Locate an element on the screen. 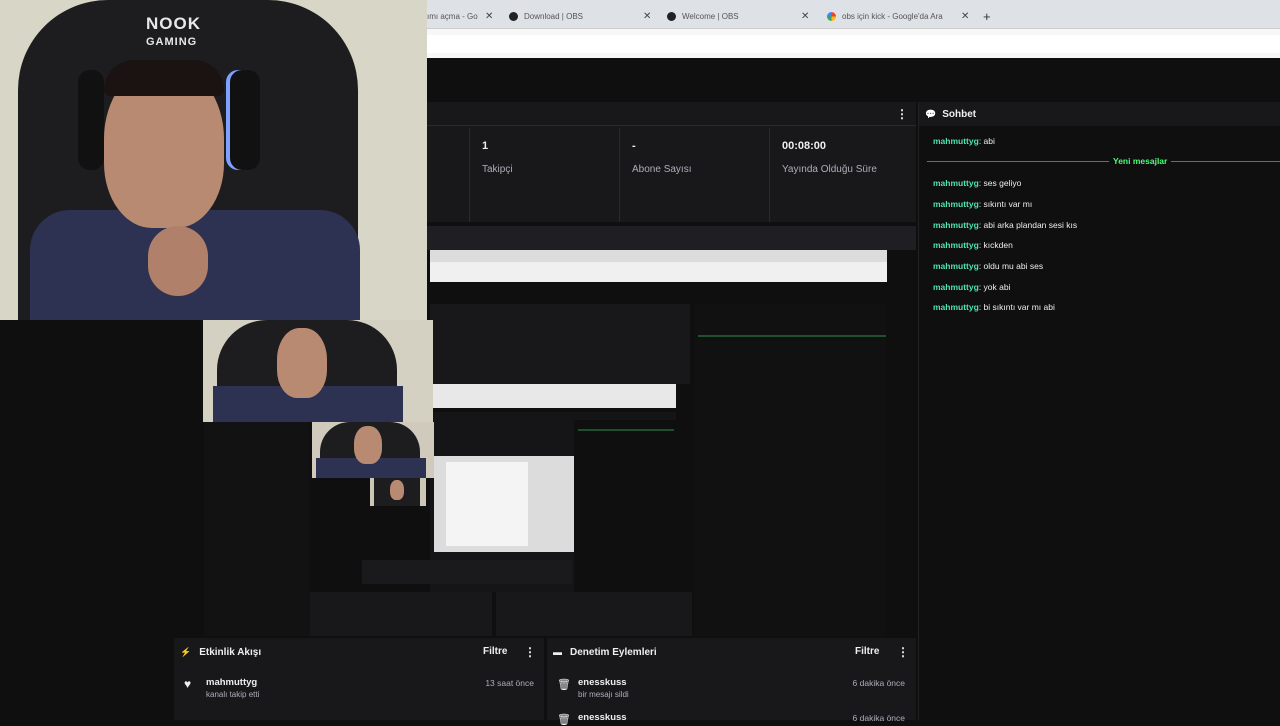 The width and height of the screenshot is (1280, 726). browser-tab: obs için kick - Google'da Ara ✕ is located at coordinates (901, 16).